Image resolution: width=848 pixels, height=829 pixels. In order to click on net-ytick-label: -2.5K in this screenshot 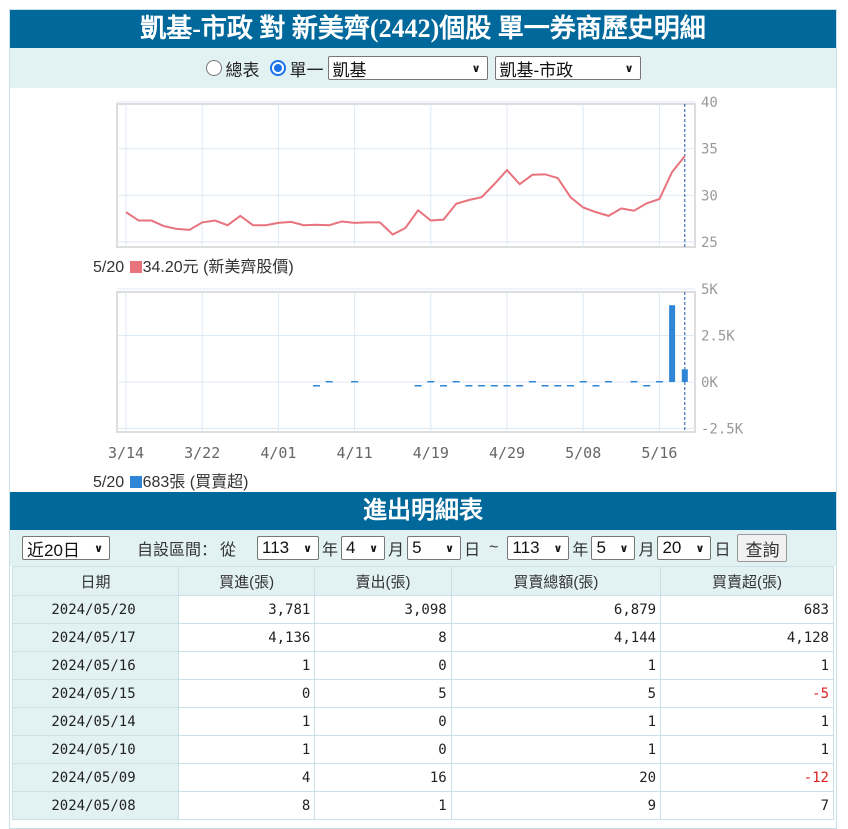, I will do `click(722, 430)`.